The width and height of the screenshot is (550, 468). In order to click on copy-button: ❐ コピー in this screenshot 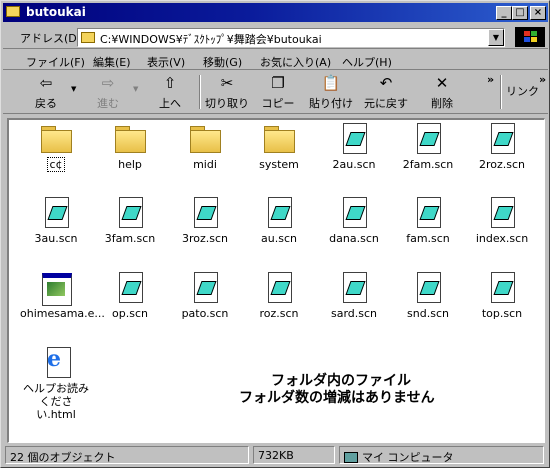, I will do `click(278, 93)`.